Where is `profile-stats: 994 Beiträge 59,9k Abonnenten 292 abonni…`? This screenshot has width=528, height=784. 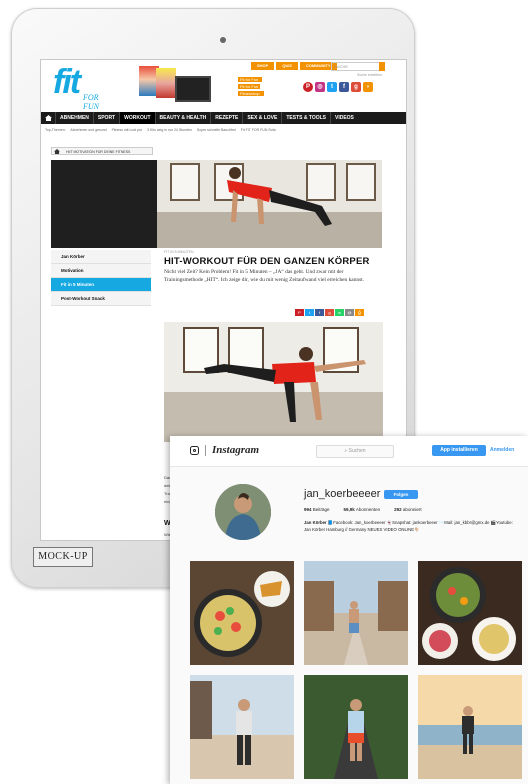
profile-stats: 994 Beiträge 59,9k Abonnenten 292 abonni… is located at coordinates (363, 509).